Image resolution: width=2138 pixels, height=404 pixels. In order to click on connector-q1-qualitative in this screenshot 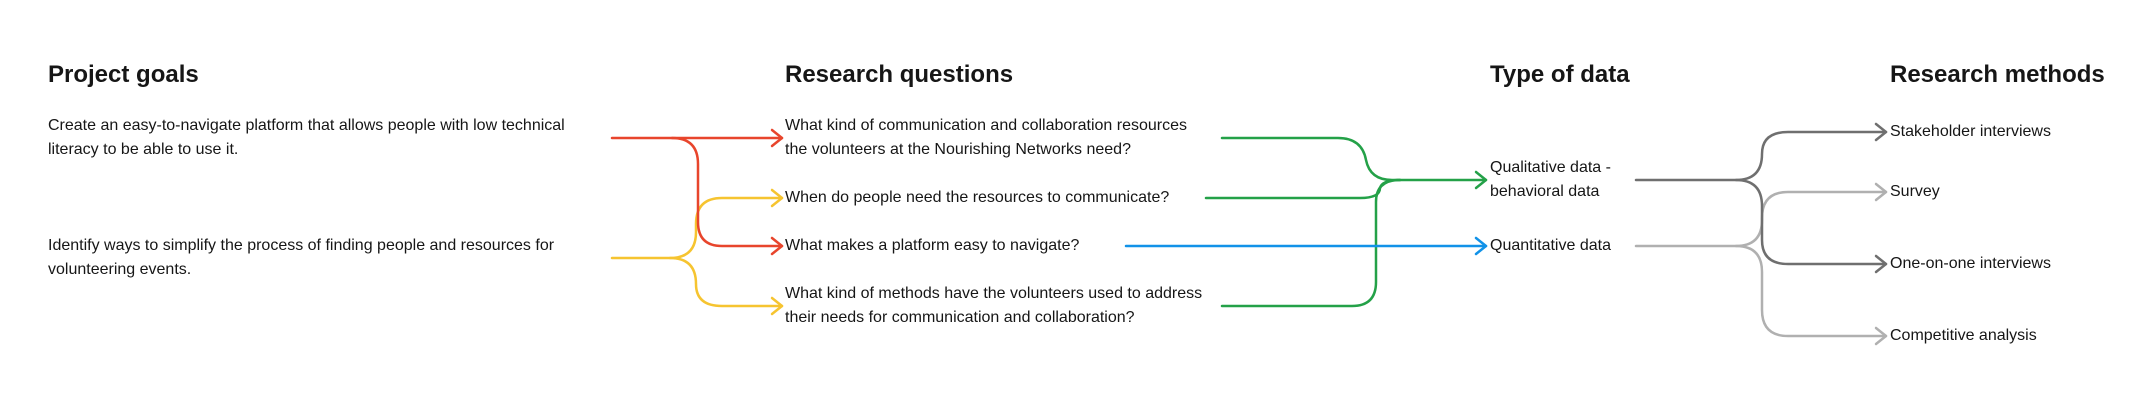, I will do `click(1354, 159)`.